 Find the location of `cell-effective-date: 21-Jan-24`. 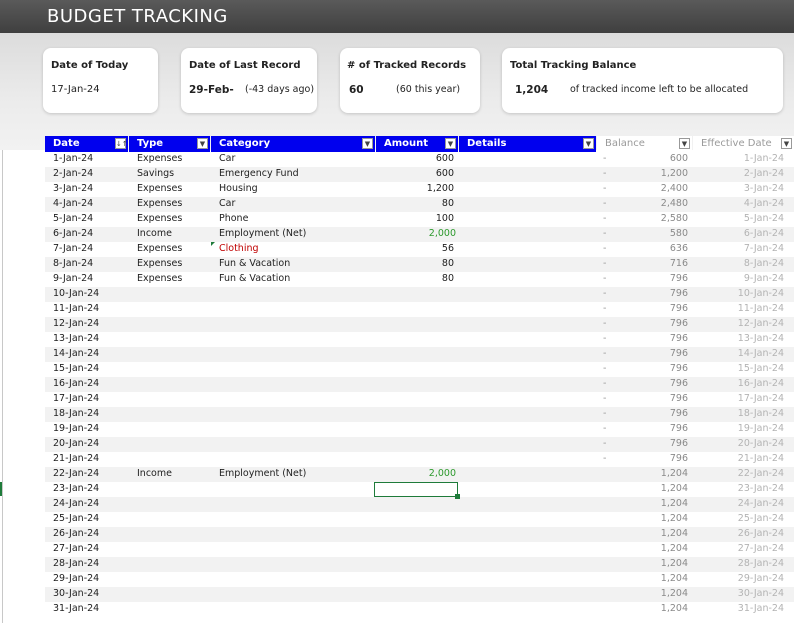

cell-effective-date: 21-Jan-24 is located at coordinates (761, 458).